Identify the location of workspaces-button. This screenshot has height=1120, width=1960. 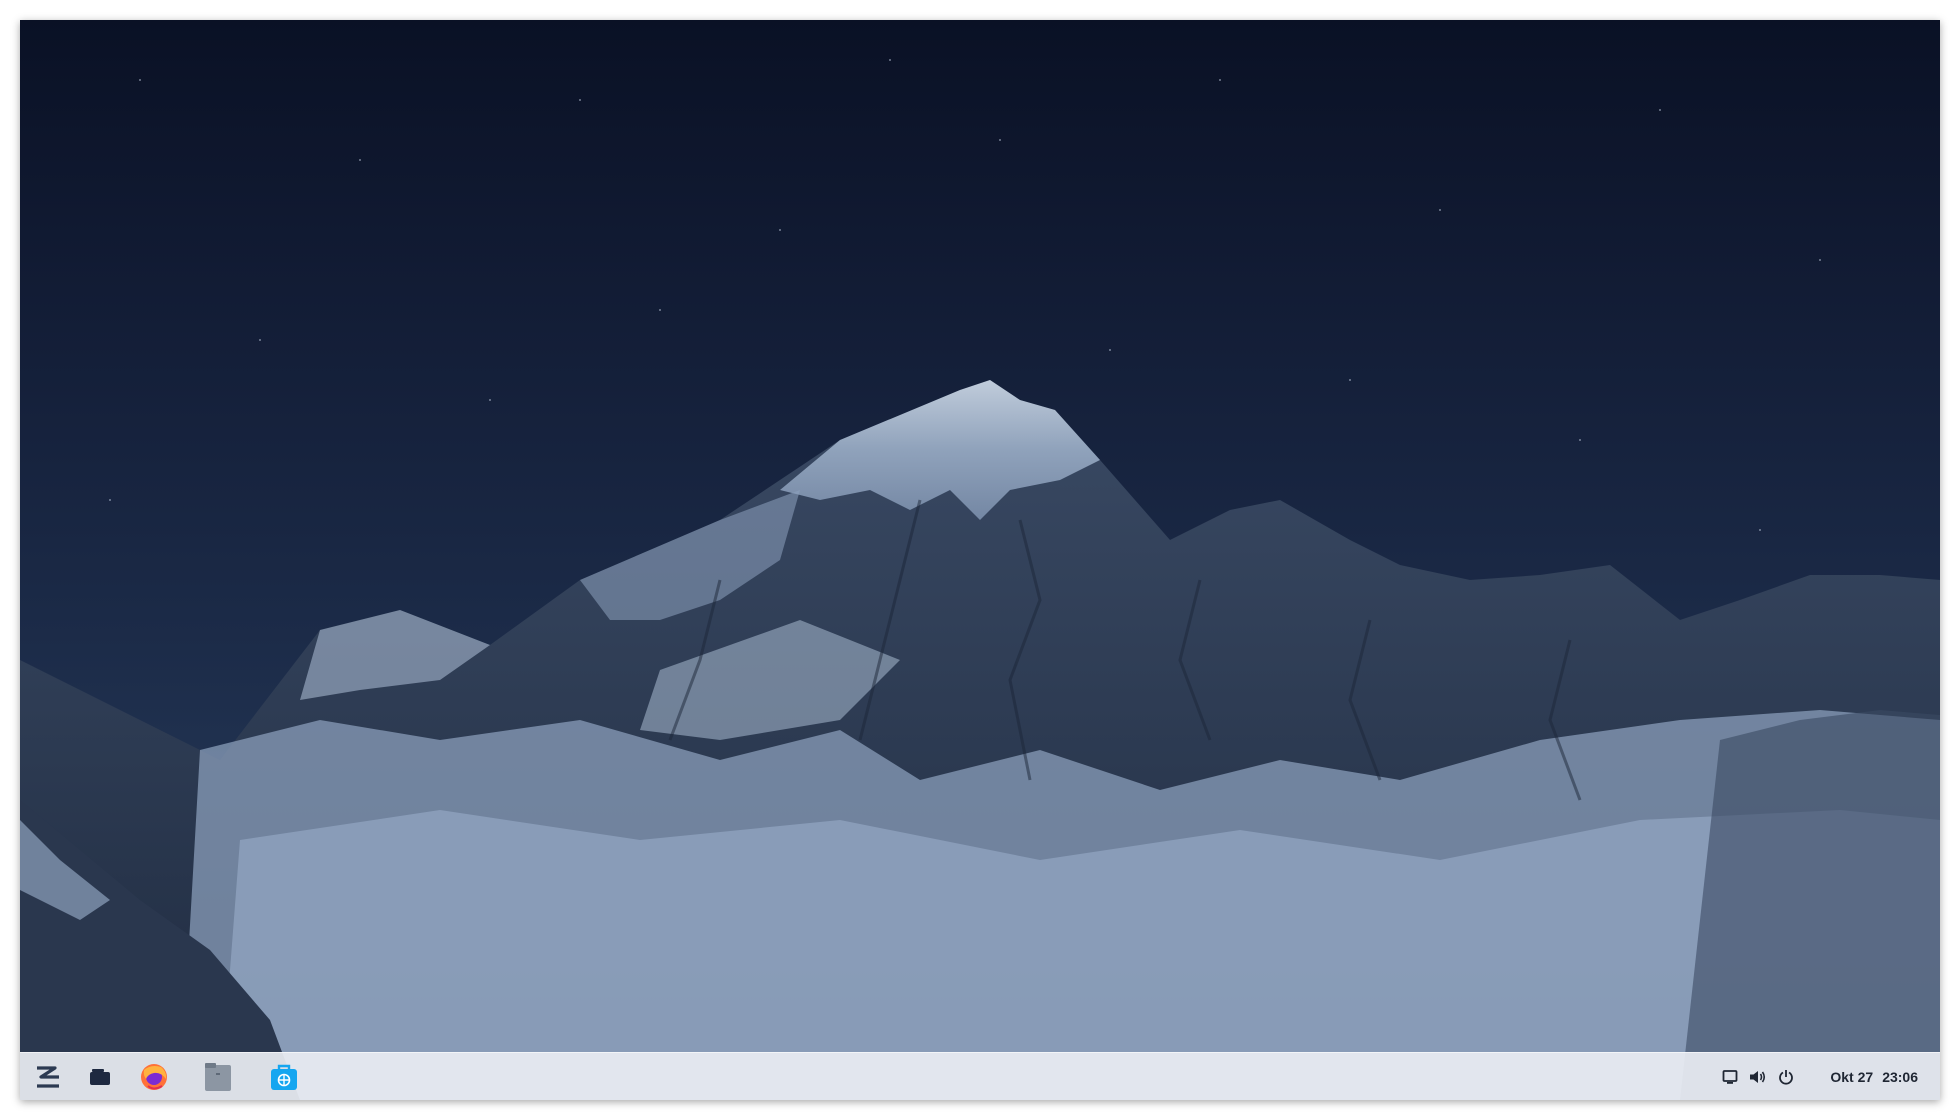
(100, 1077).